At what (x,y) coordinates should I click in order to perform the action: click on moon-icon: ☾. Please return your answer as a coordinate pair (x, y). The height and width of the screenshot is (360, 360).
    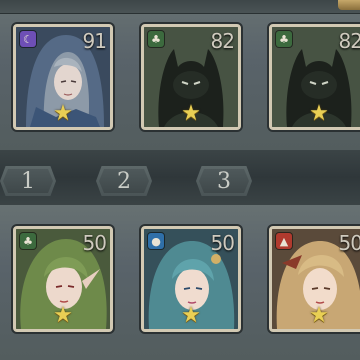
    Looking at the image, I should click on (28, 39).